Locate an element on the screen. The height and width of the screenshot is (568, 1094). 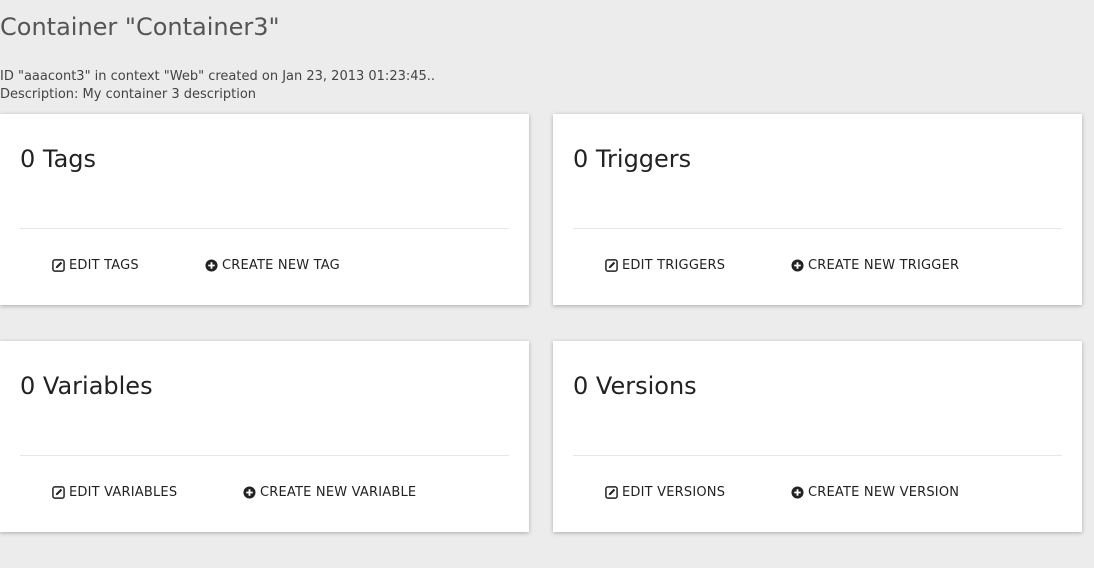
edit-tags-label: EDIT TAGS is located at coordinates (104, 265).